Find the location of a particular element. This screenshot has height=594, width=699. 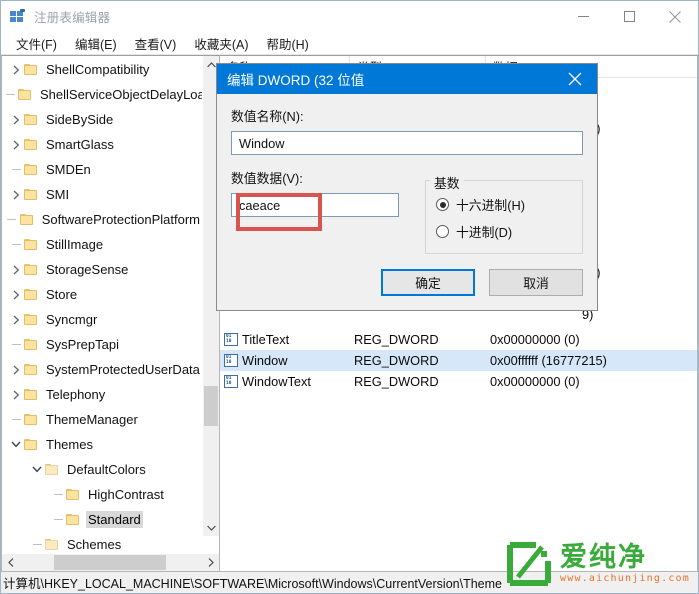

tree-scroll-thumb is located at coordinates (211, 406).